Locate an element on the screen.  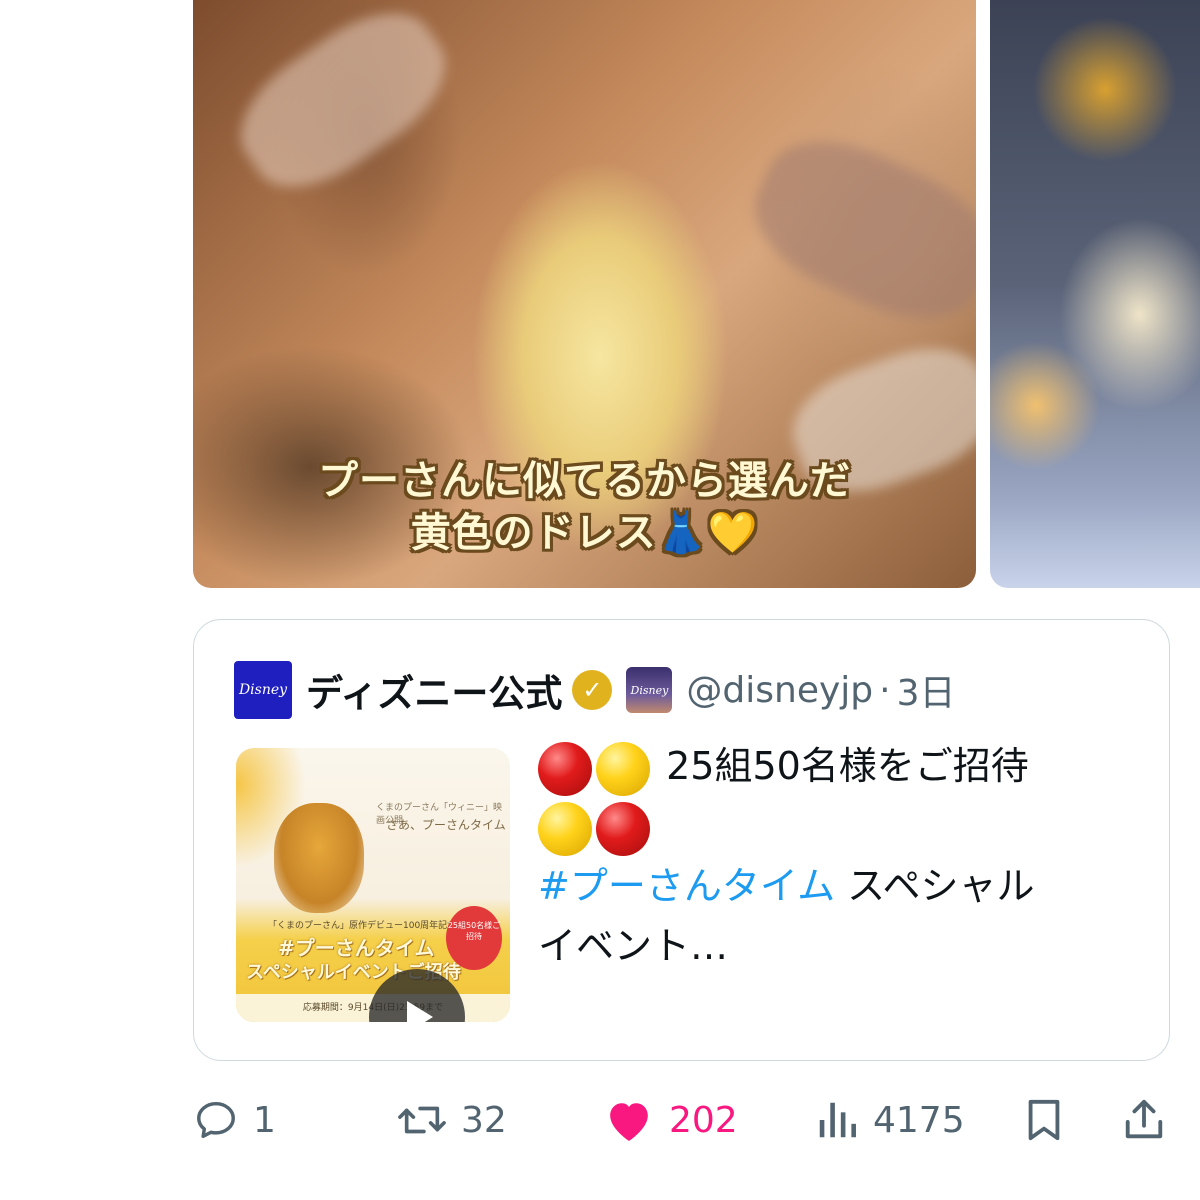
retweet-icon is located at coordinates (422, 1120).